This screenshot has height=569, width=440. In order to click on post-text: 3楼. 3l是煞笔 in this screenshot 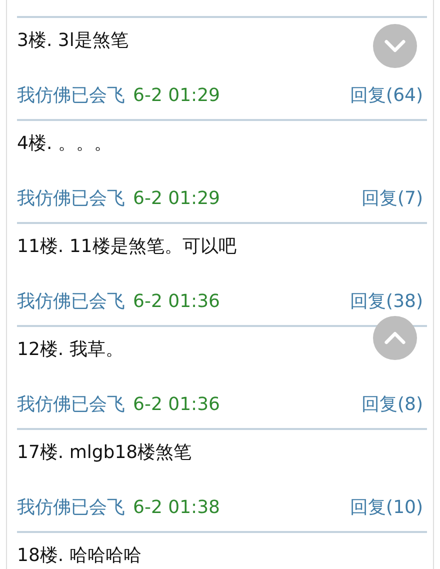, I will do `click(72, 41)`.